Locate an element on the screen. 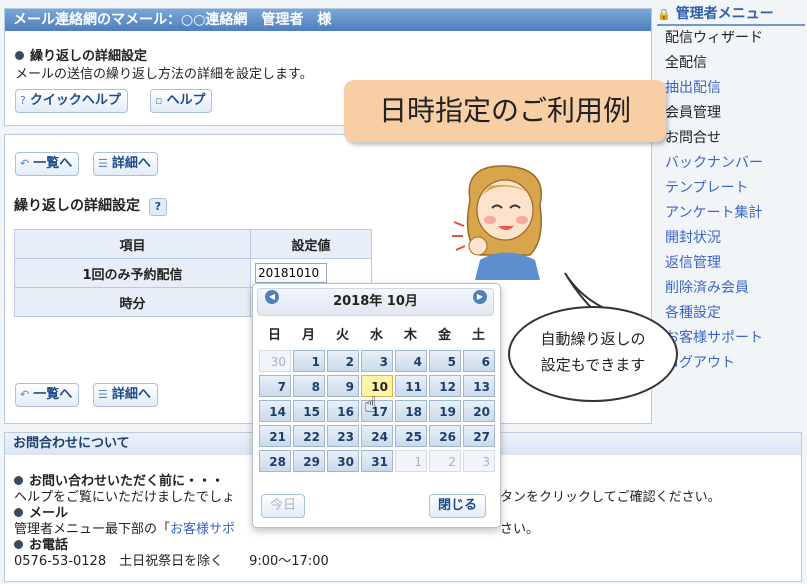 The height and width of the screenshot is (584, 807). bubble-line-2: 設定もできます is located at coordinates (593, 365).